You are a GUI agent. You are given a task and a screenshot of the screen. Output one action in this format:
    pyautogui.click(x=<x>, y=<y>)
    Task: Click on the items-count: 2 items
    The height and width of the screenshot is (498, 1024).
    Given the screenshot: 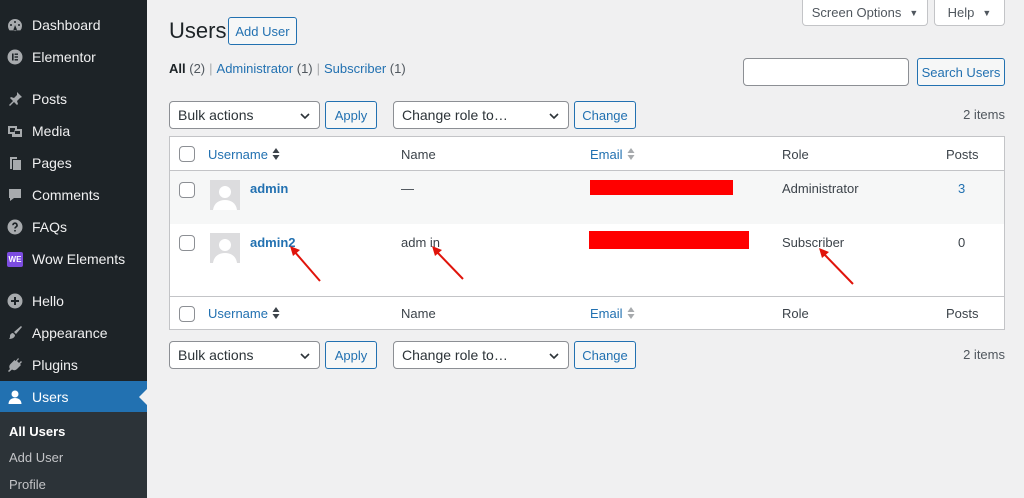 What is the action you would take?
    pyautogui.click(x=984, y=114)
    